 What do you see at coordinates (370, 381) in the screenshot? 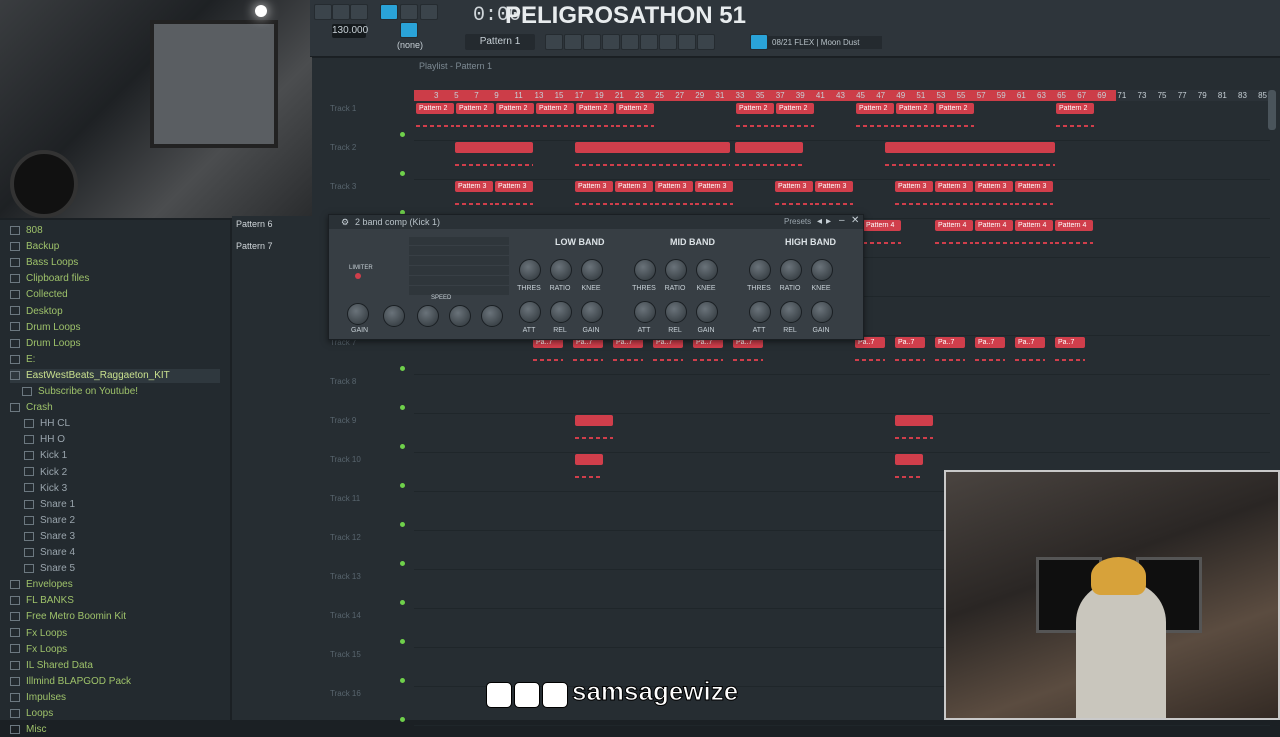
I see `track-header-label: Track 8` at bounding box center [370, 381].